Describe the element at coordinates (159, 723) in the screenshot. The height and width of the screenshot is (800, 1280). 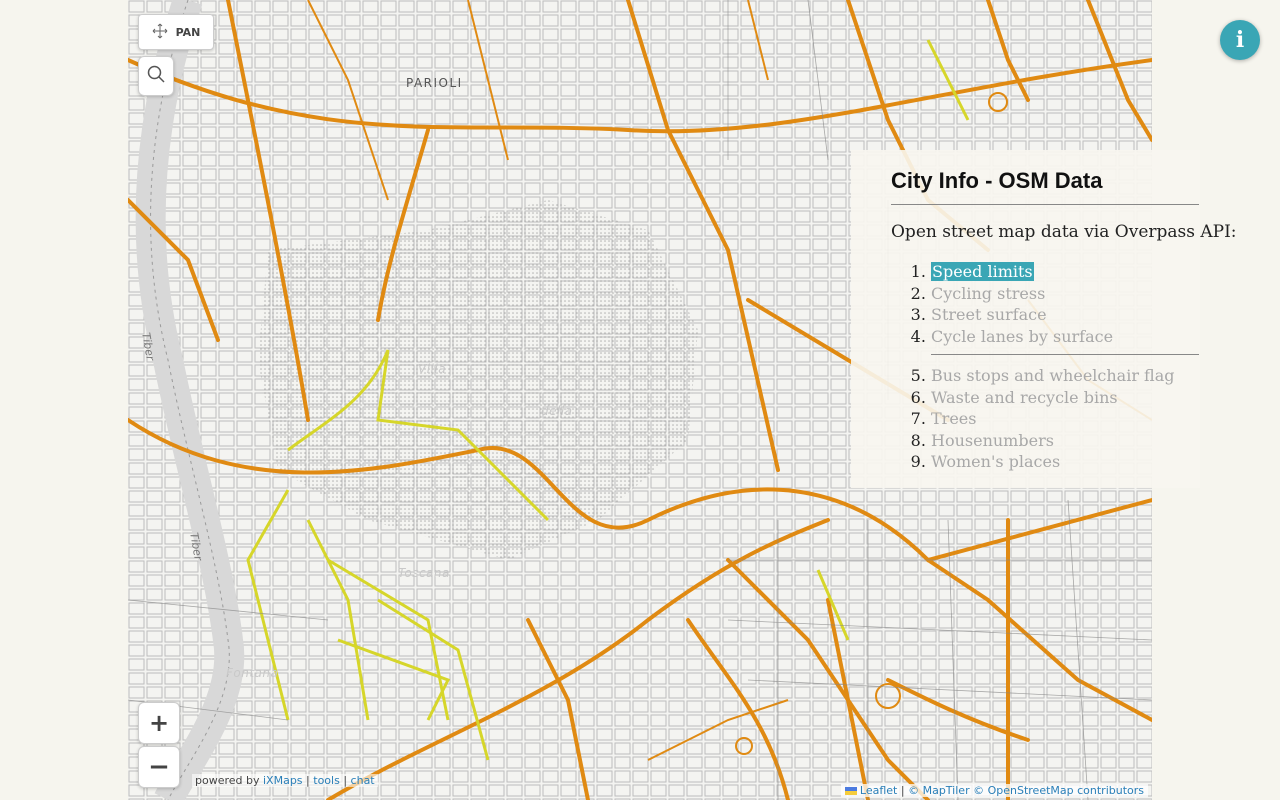
I see `zoom-in-button: +` at that location.